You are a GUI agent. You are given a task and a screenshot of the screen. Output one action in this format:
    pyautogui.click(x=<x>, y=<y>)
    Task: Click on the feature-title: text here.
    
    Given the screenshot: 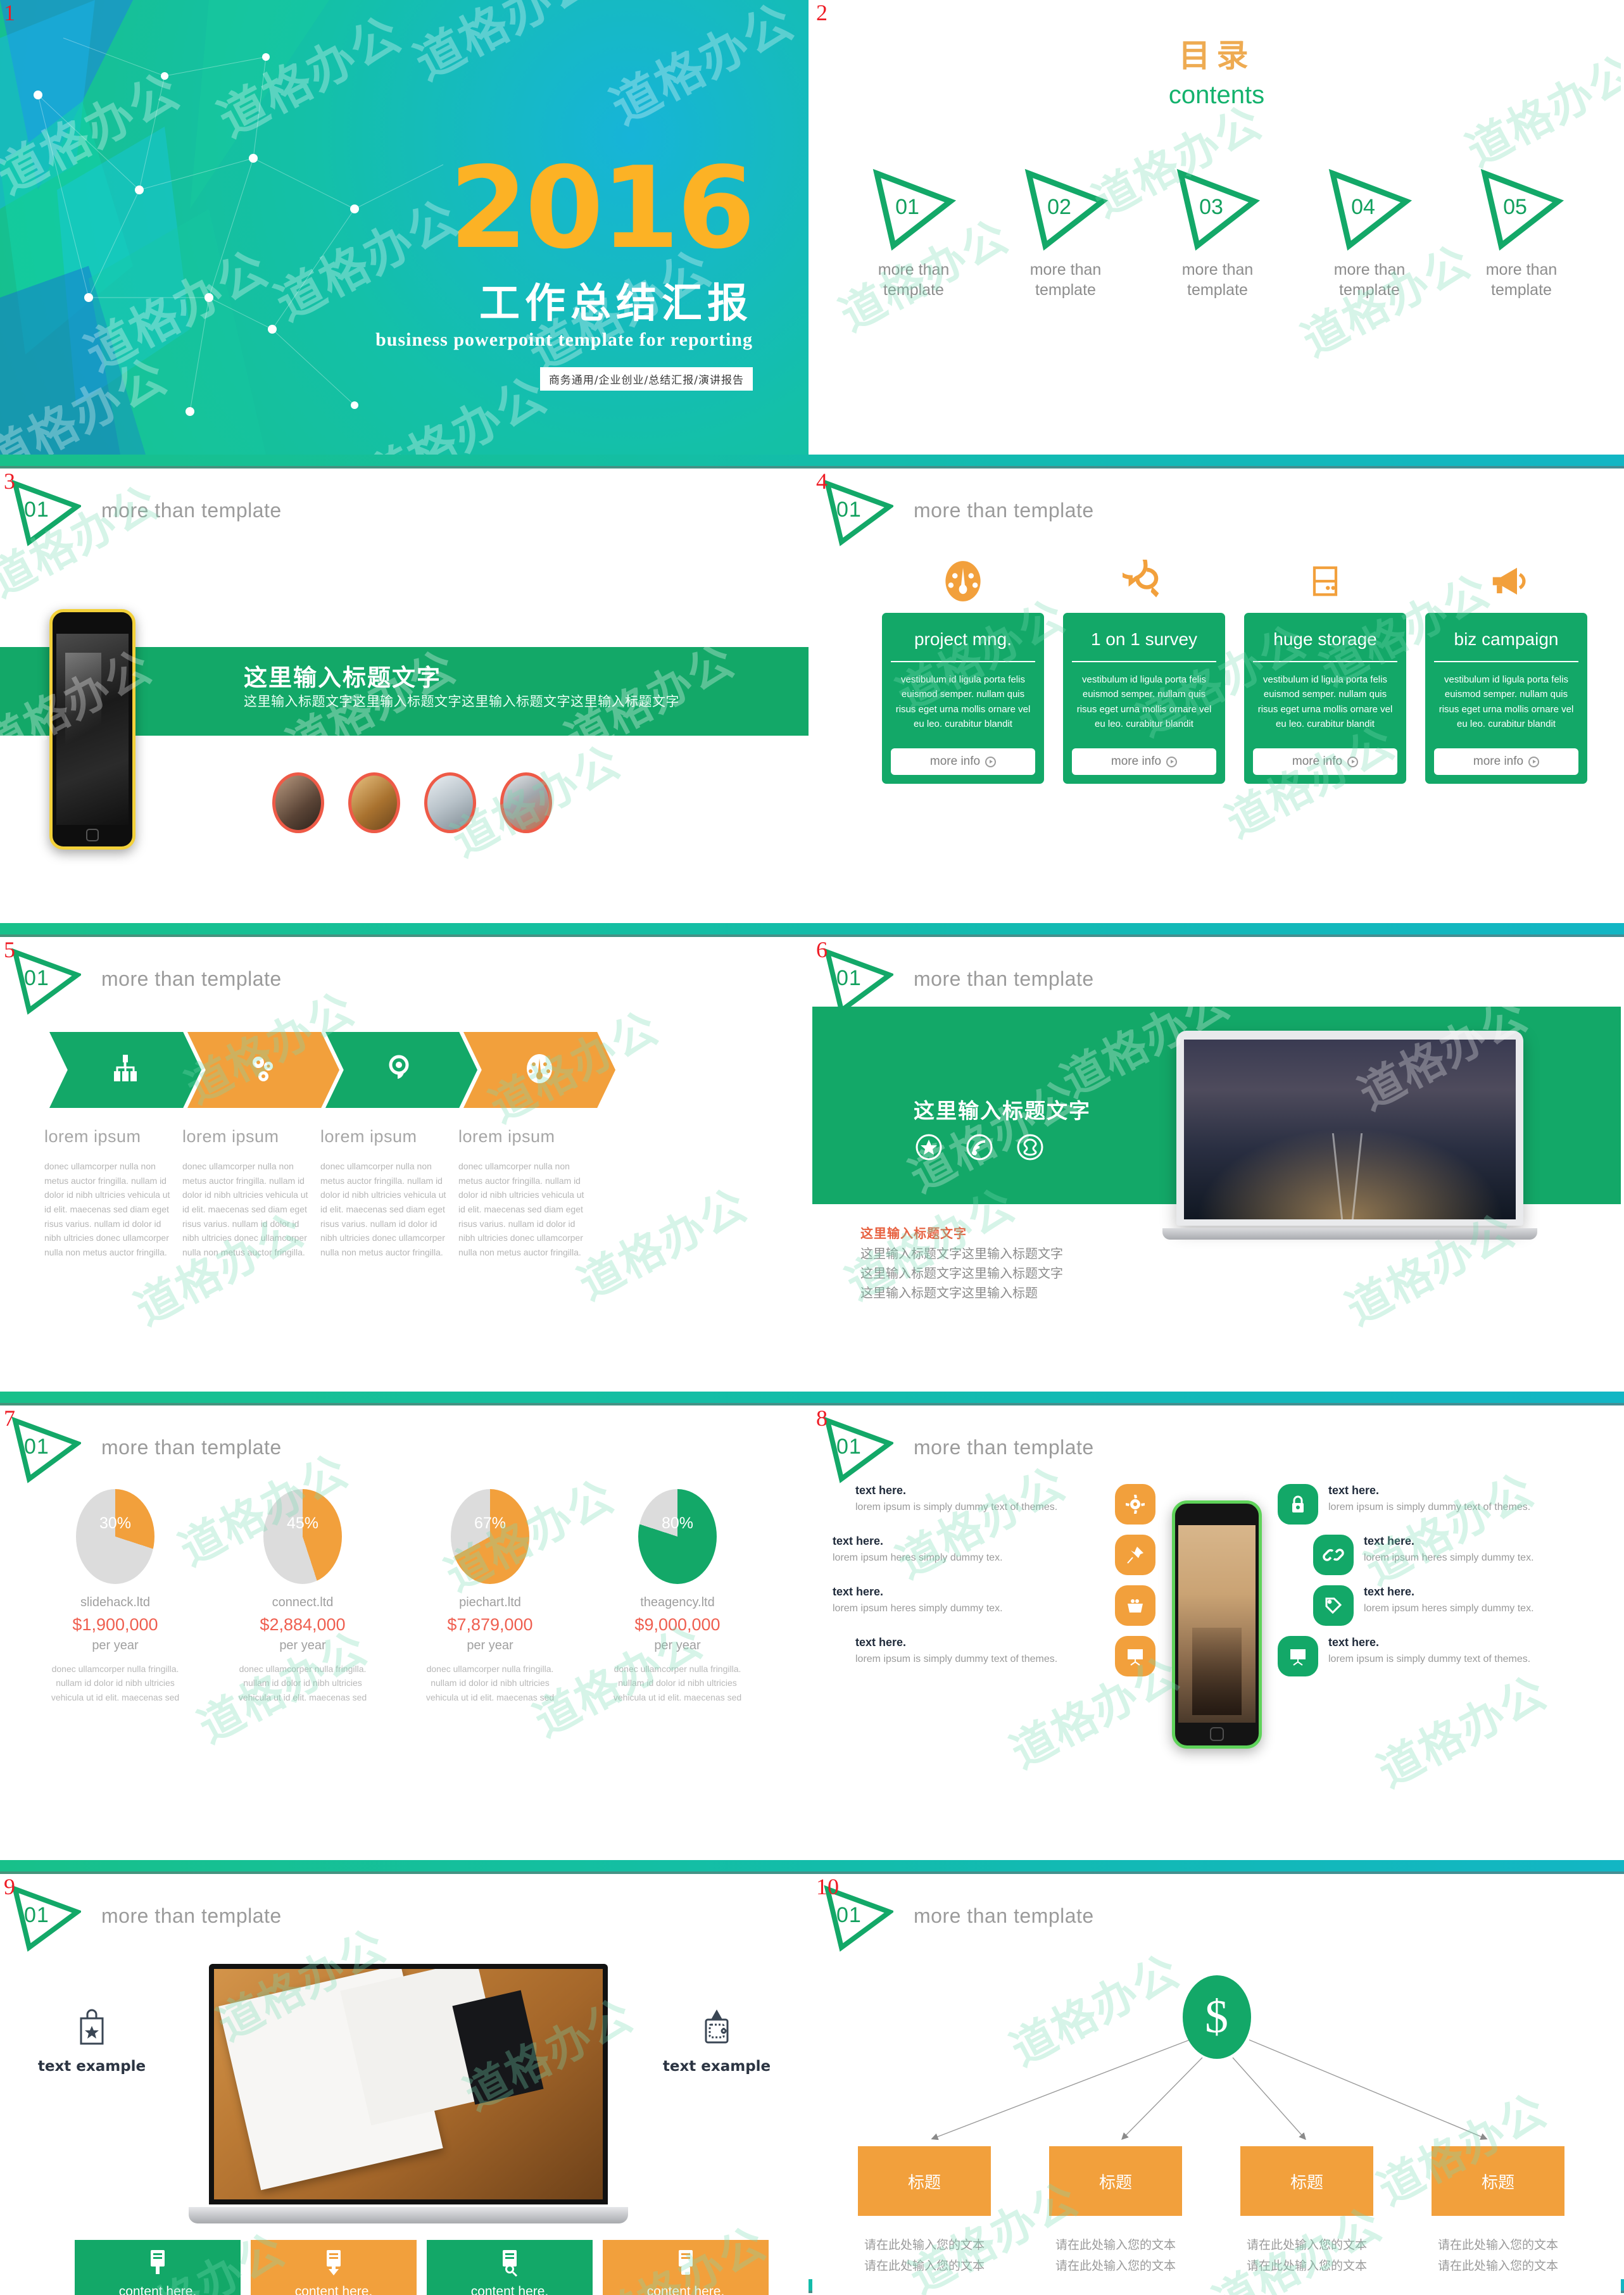 What is the action you would take?
    pyautogui.click(x=881, y=1642)
    